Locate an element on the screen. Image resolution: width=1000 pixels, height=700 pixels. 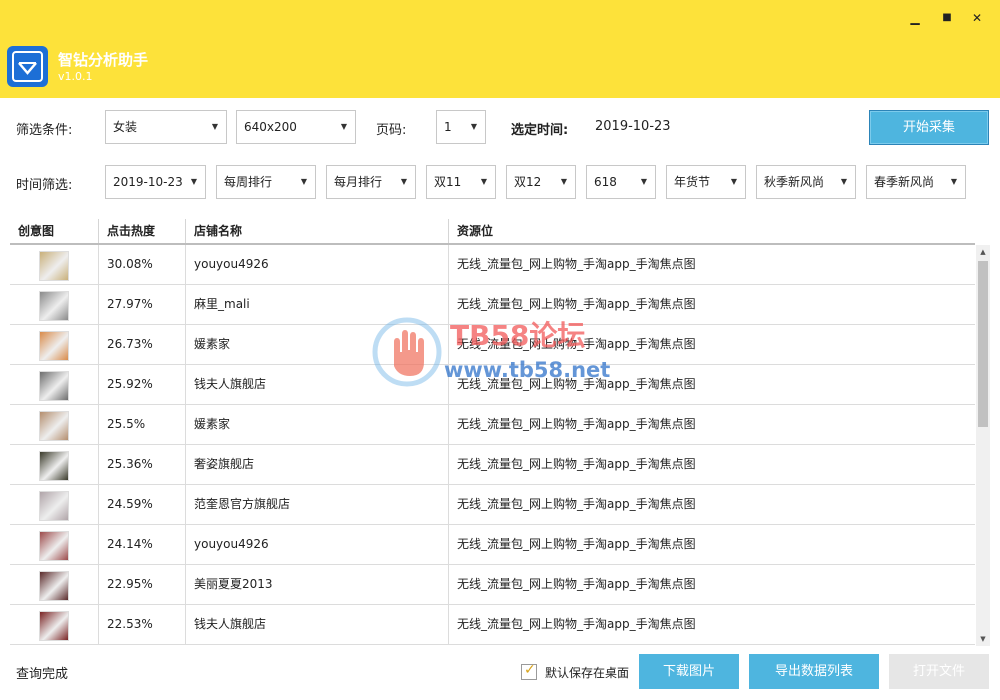
size-select-value: 640x200 is located at coordinates (270, 127).